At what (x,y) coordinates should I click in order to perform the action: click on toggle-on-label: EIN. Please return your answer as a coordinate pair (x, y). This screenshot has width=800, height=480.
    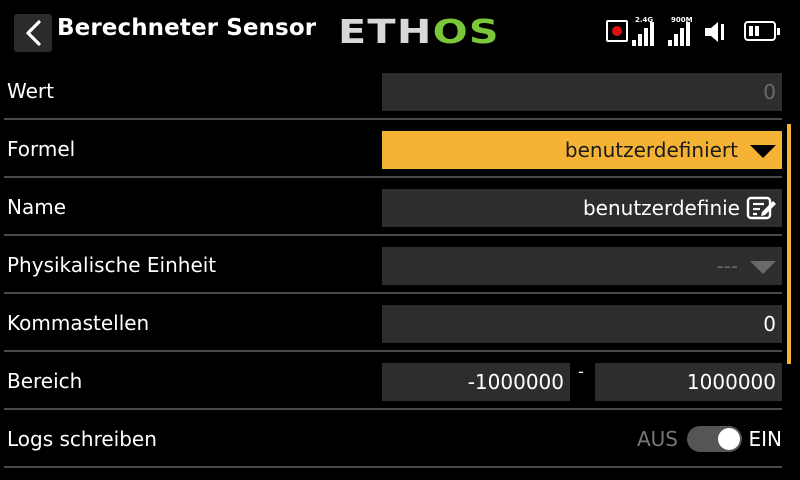
    Looking at the image, I should click on (765, 439).